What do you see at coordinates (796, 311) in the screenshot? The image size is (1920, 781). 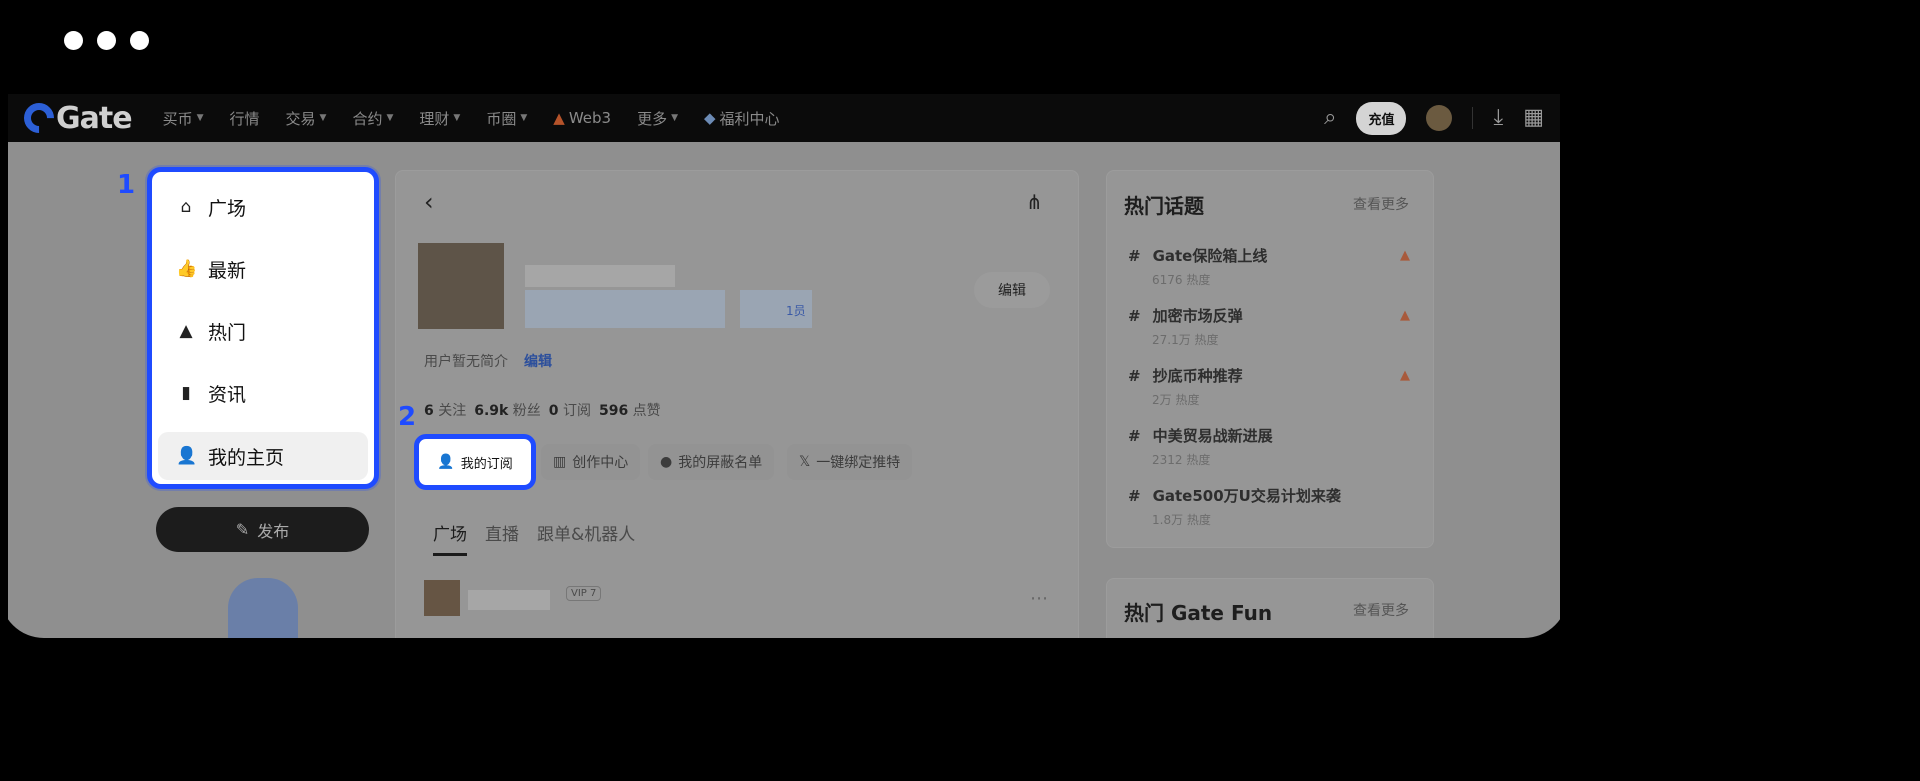 I see `member-tag-label: 1员` at bounding box center [796, 311].